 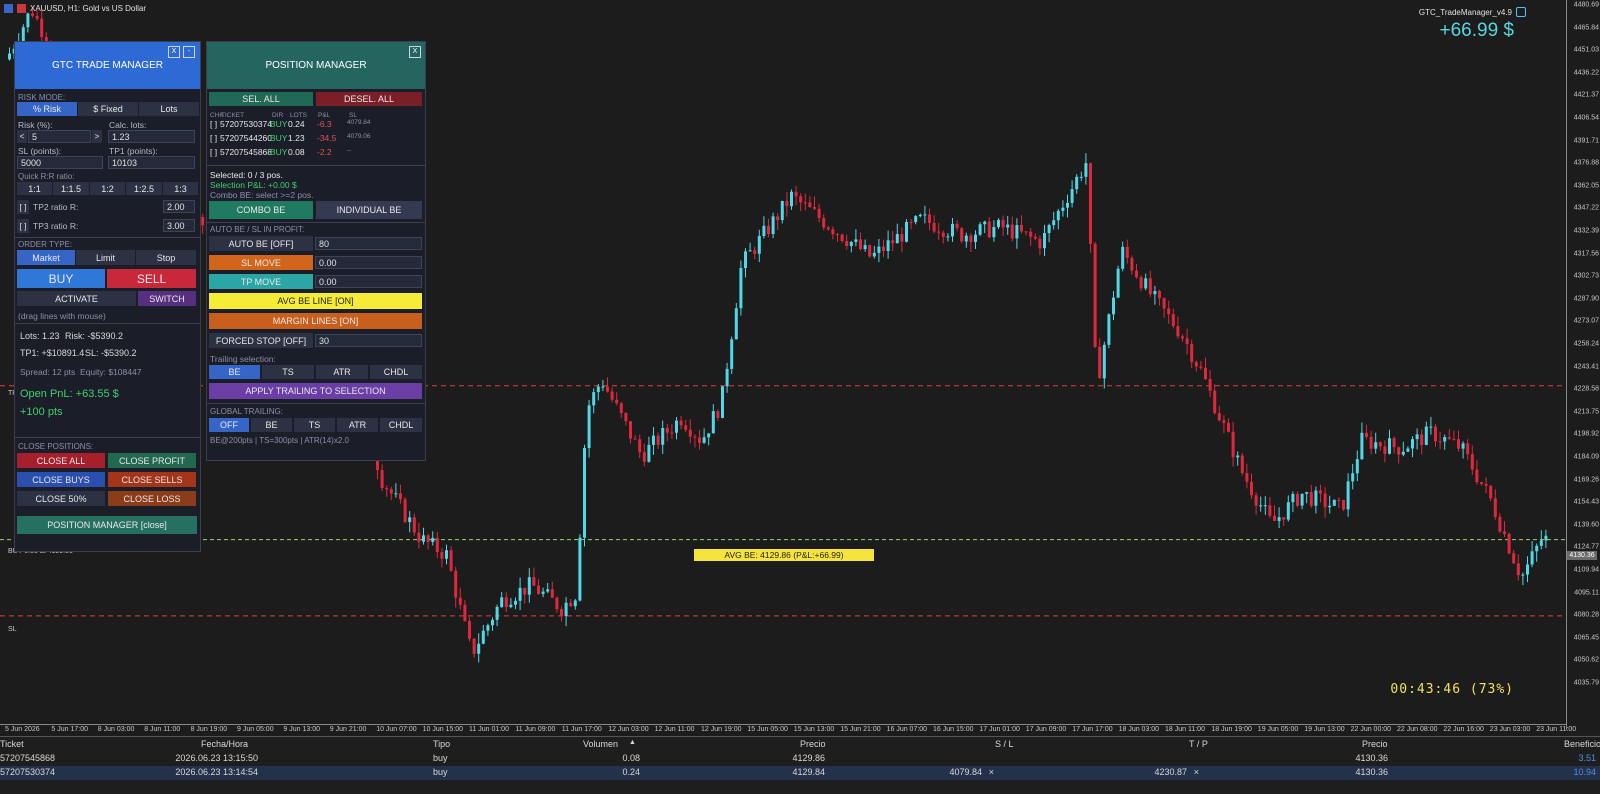 What do you see at coordinates (342, 372) in the screenshot?
I see `trailing-atr-button: ATR` at bounding box center [342, 372].